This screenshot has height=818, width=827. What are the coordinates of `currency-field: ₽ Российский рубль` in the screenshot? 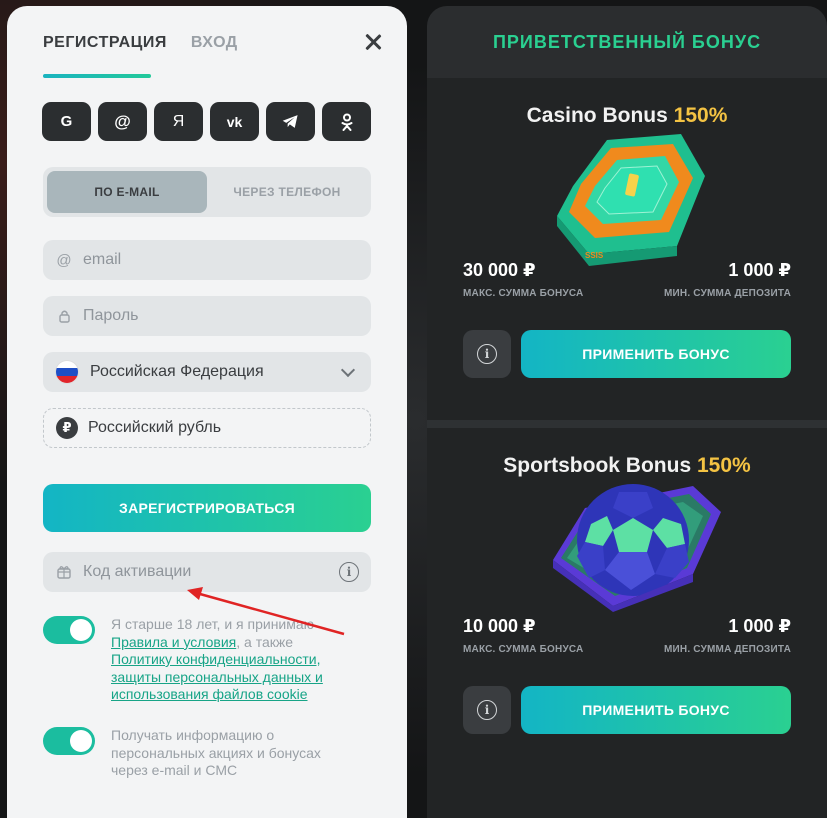 It's located at (207, 428).